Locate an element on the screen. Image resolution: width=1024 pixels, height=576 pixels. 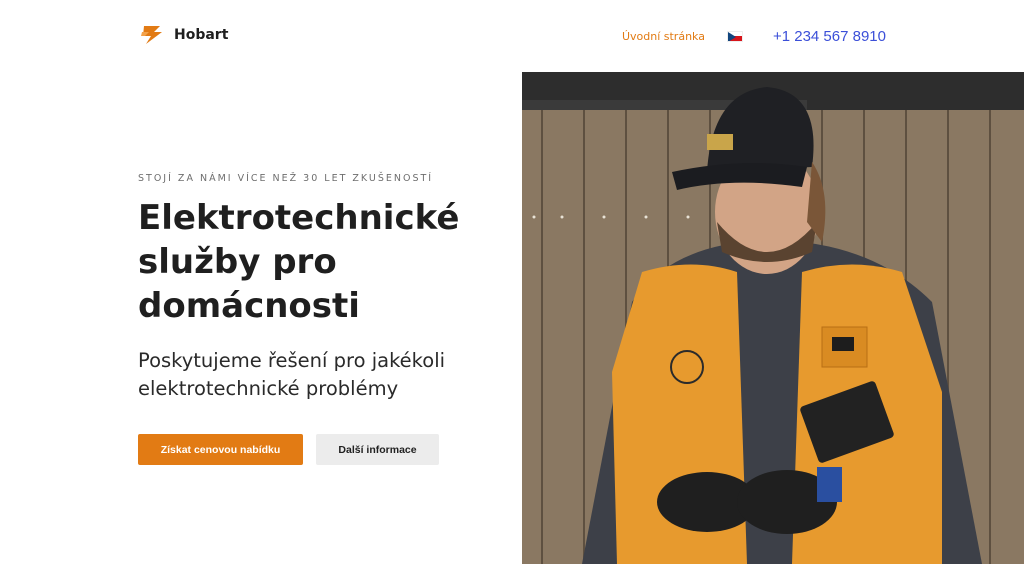
get-quote-button: Získat cenovou nabídku is located at coordinates (220, 449).